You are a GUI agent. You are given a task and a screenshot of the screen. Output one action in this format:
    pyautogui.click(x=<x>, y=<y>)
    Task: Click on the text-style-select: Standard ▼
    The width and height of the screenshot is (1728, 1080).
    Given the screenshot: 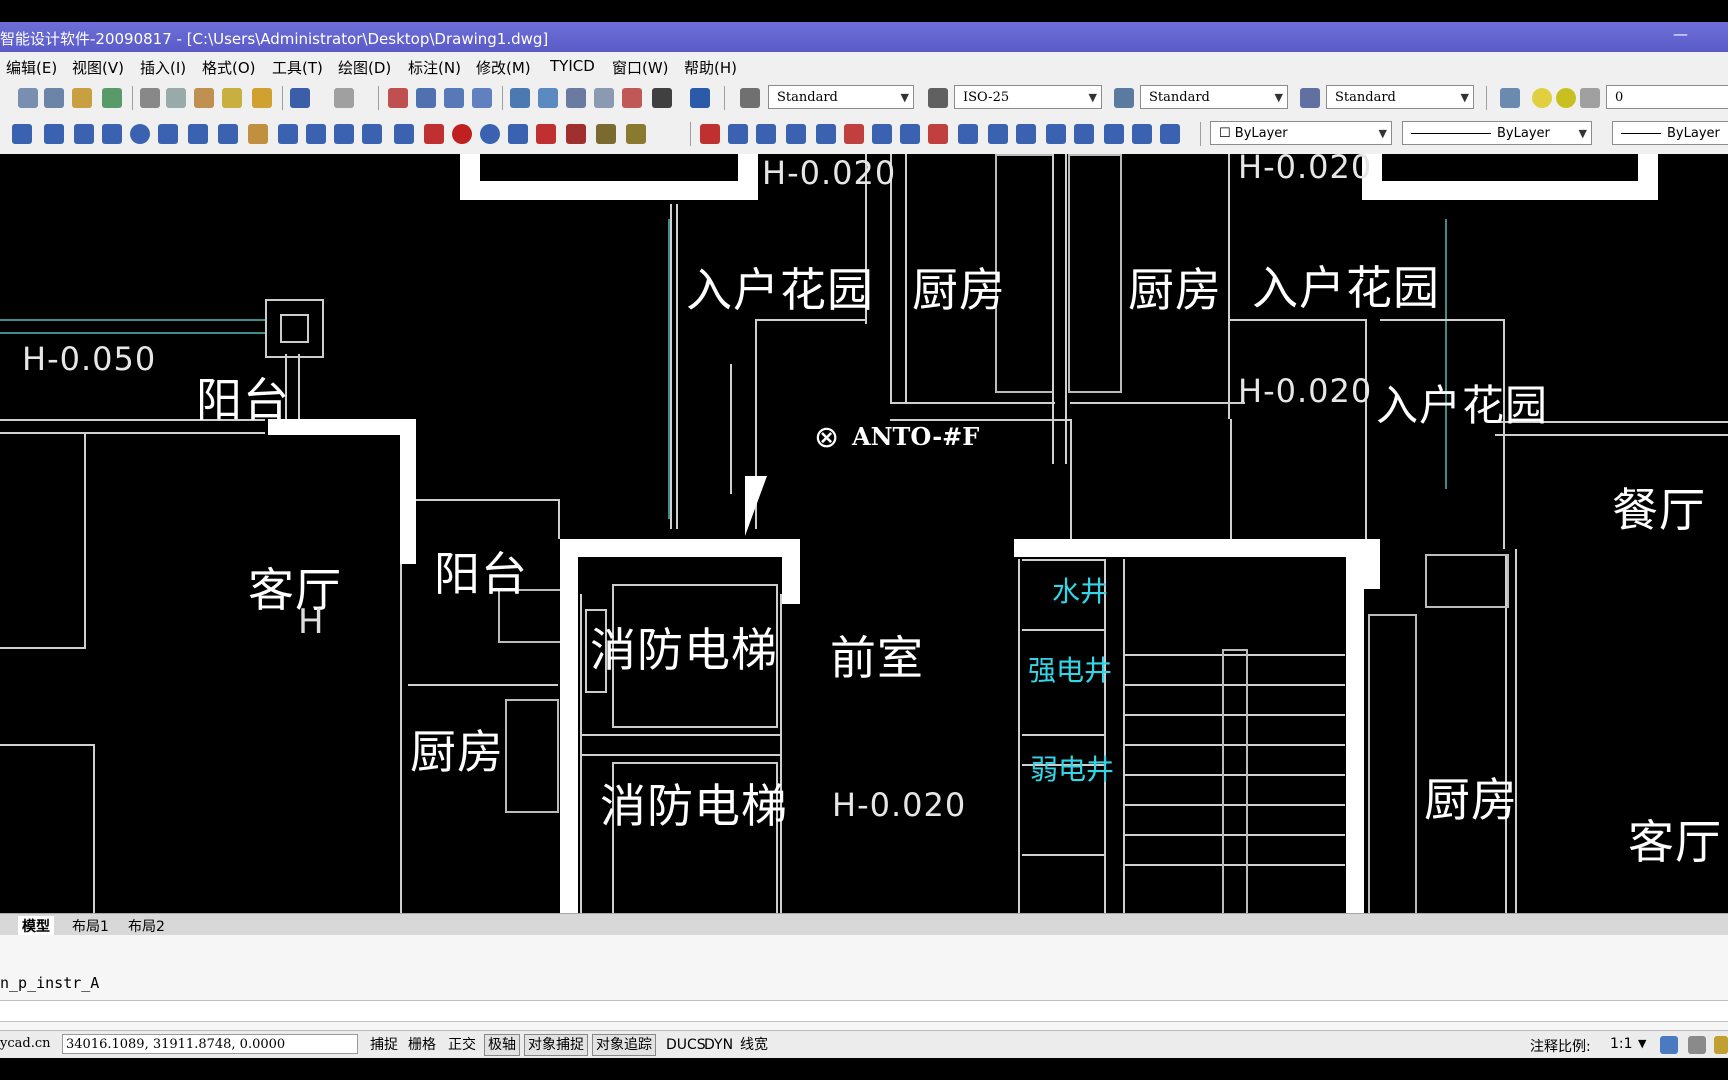 What is the action you would take?
    pyautogui.click(x=841, y=97)
    